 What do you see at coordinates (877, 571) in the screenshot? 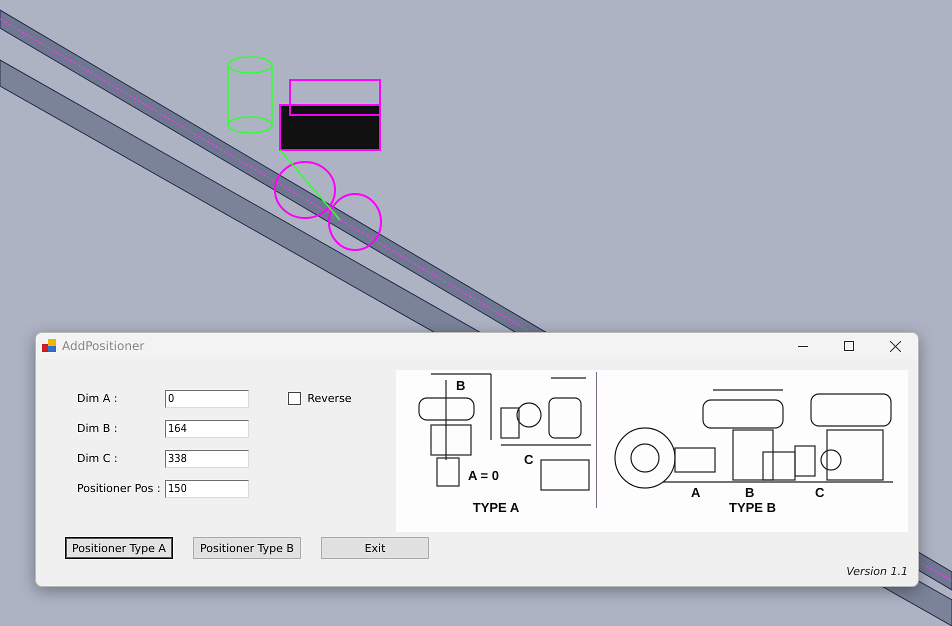
I see `version-label: Version 1.1` at bounding box center [877, 571].